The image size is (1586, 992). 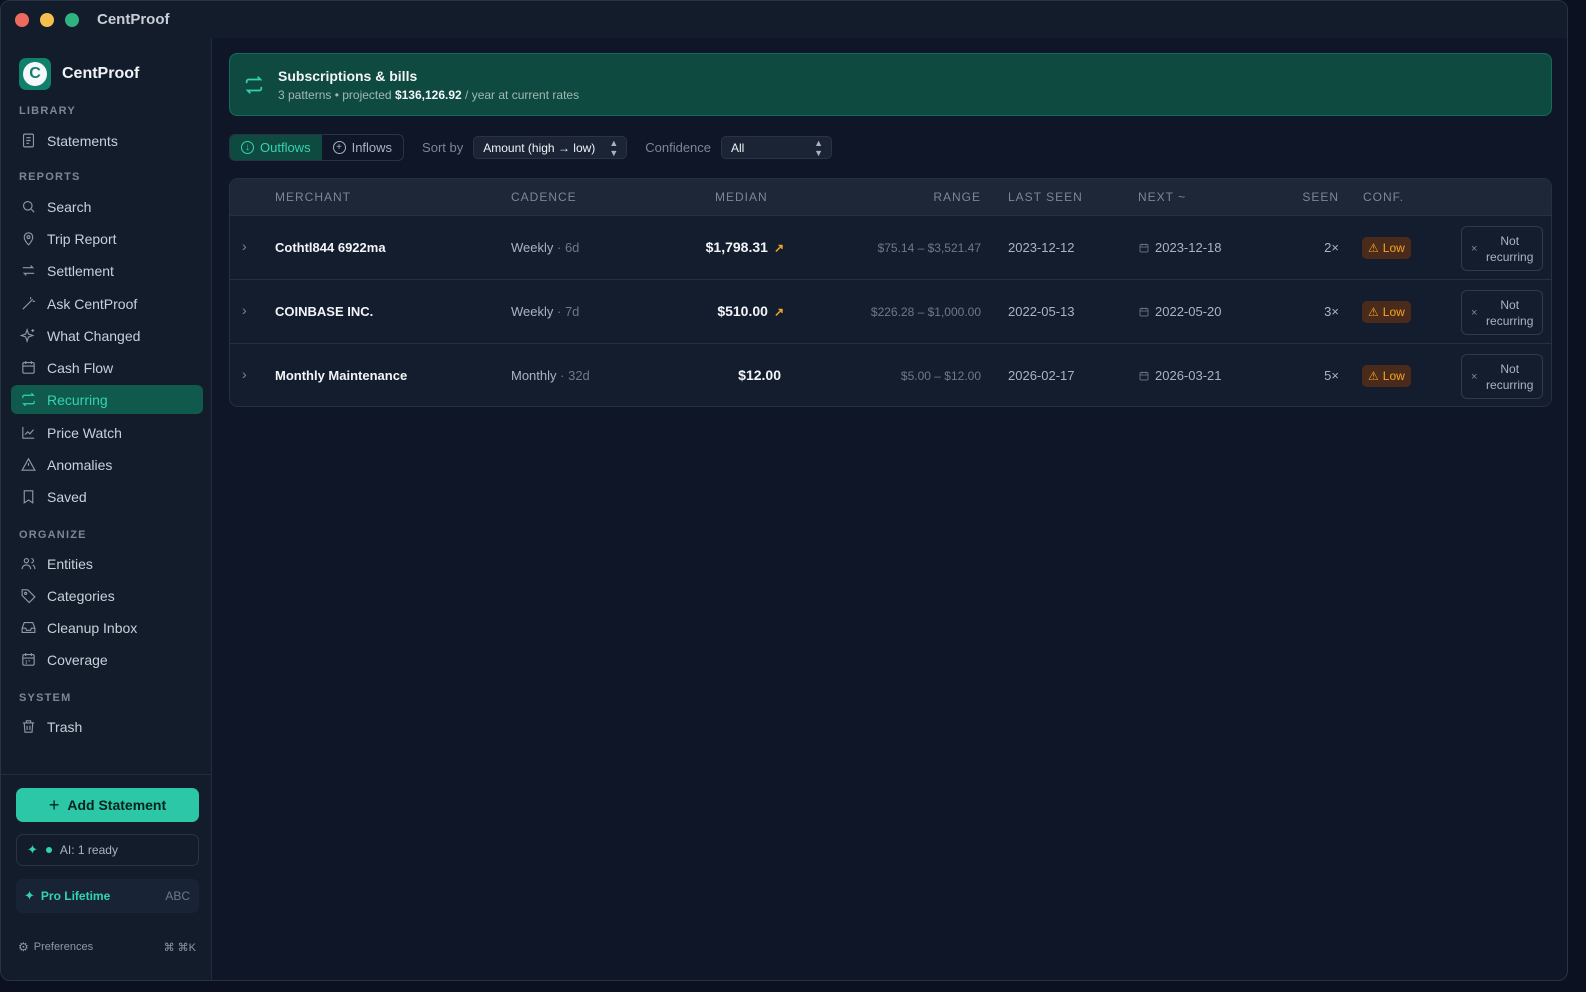 I want to click on plus-icon: +, so click(x=54, y=804).